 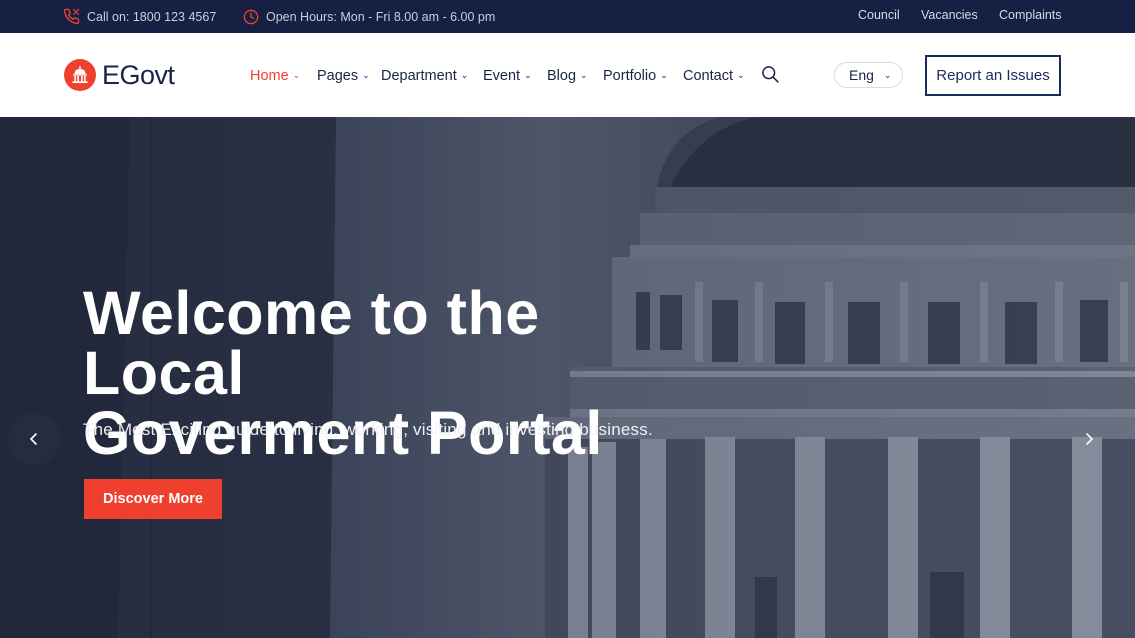 I want to click on discover-more-button: Discover More, so click(x=153, y=499).